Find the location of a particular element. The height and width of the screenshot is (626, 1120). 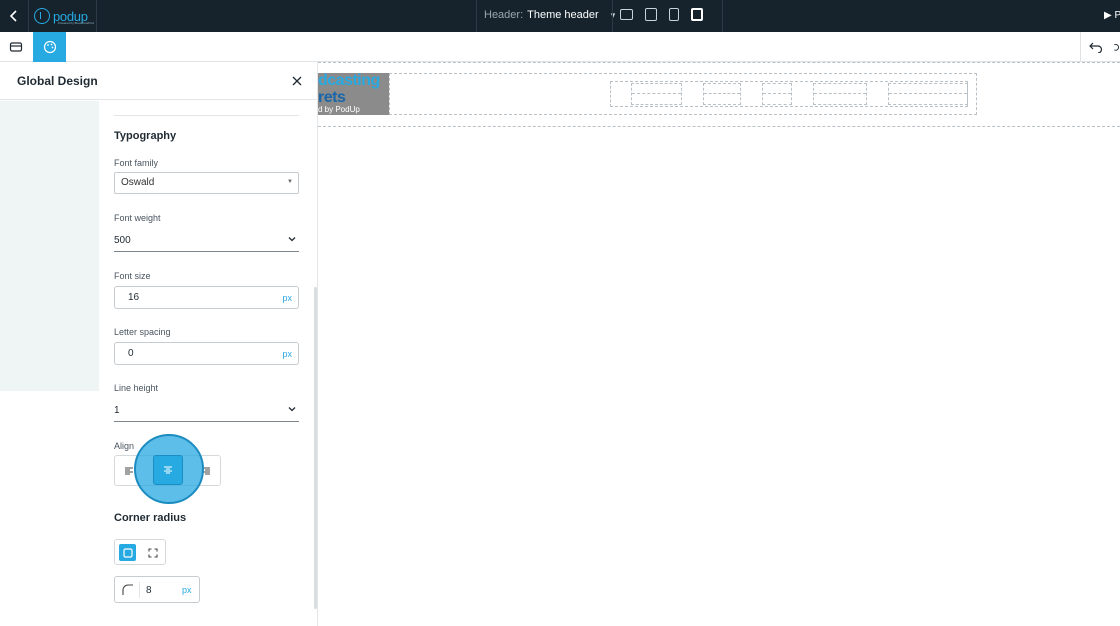

layers-button is located at coordinates (16, 47).